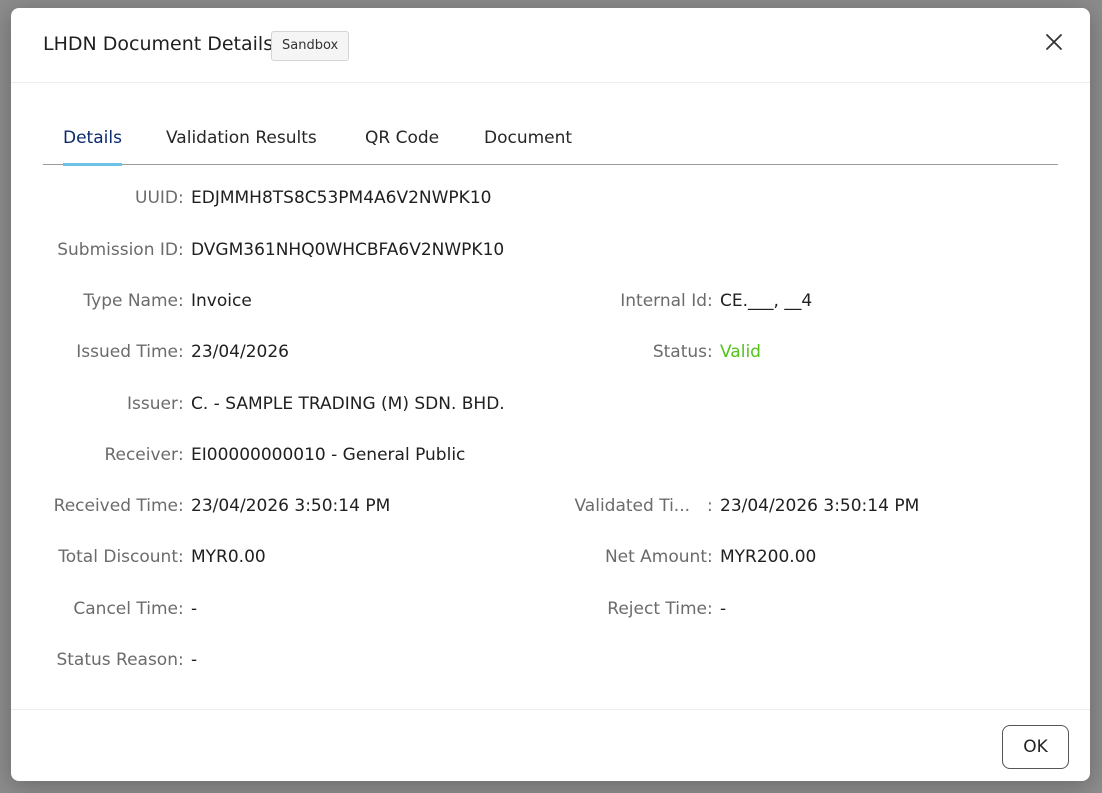 This screenshot has width=1102, height=793. I want to click on issuer-value: C. - SAMPLE TRADING (M) SDN. BHD., so click(348, 404).